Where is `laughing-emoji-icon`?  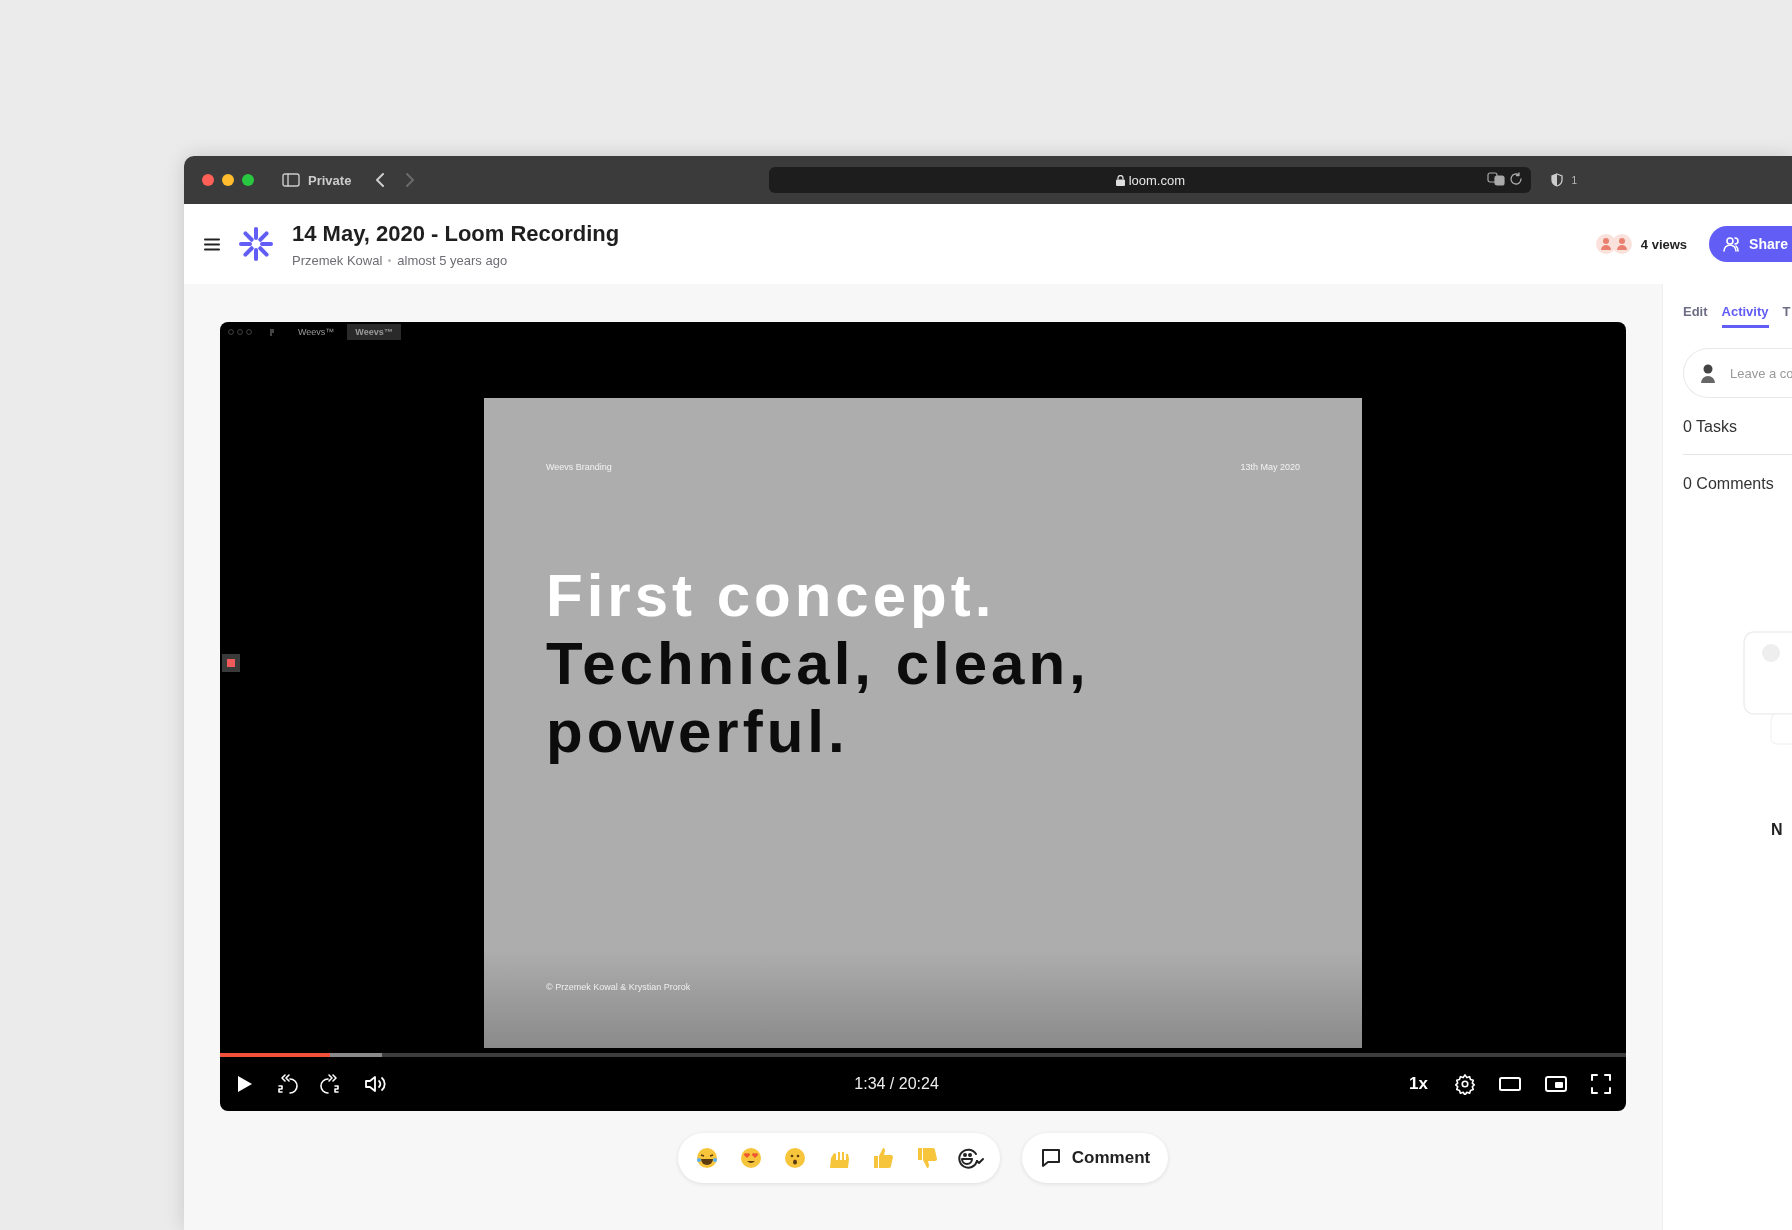 laughing-emoji-icon is located at coordinates (706, 1158).